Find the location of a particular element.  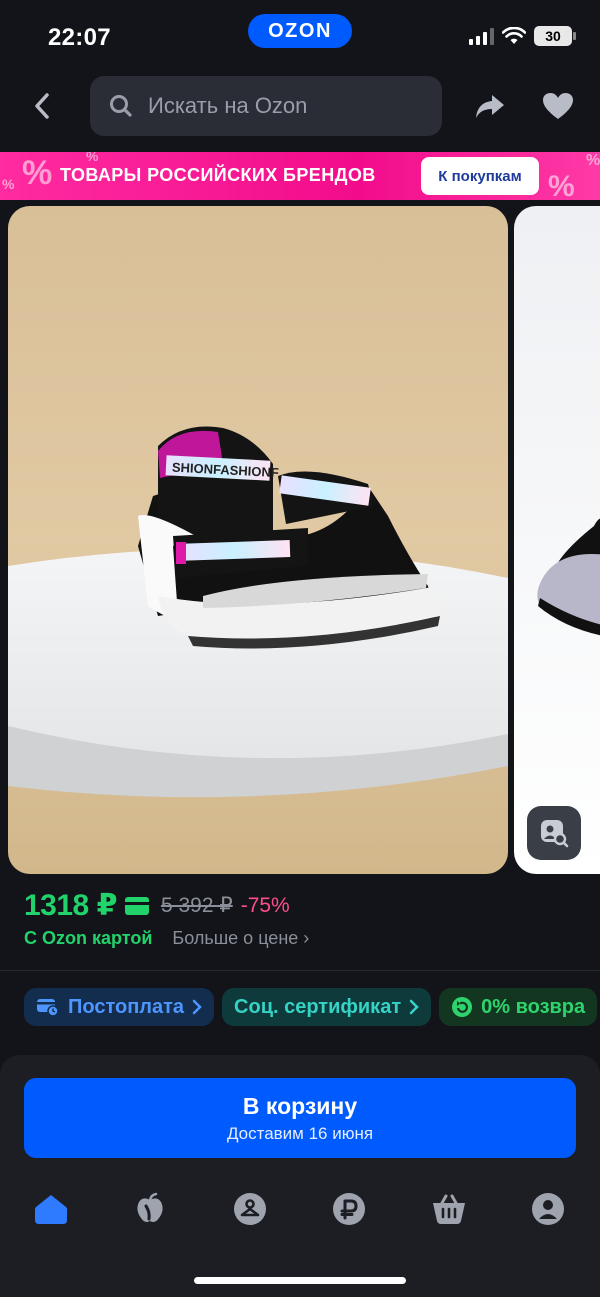

heart-icon is located at coordinates (558, 106).